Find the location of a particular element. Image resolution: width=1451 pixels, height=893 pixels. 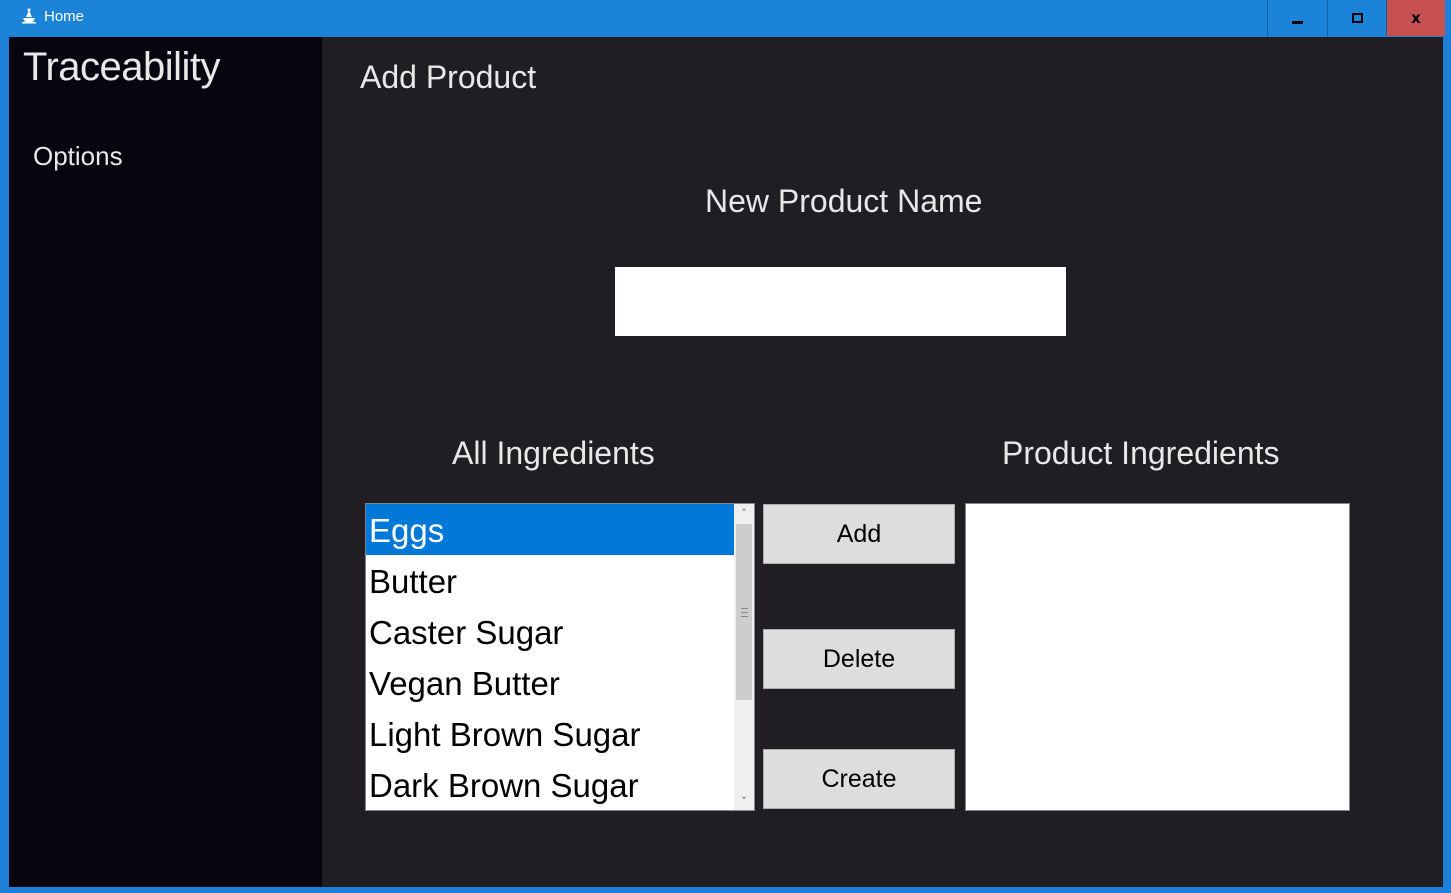

product-ingredients-list is located at coordinates (1157, 657).